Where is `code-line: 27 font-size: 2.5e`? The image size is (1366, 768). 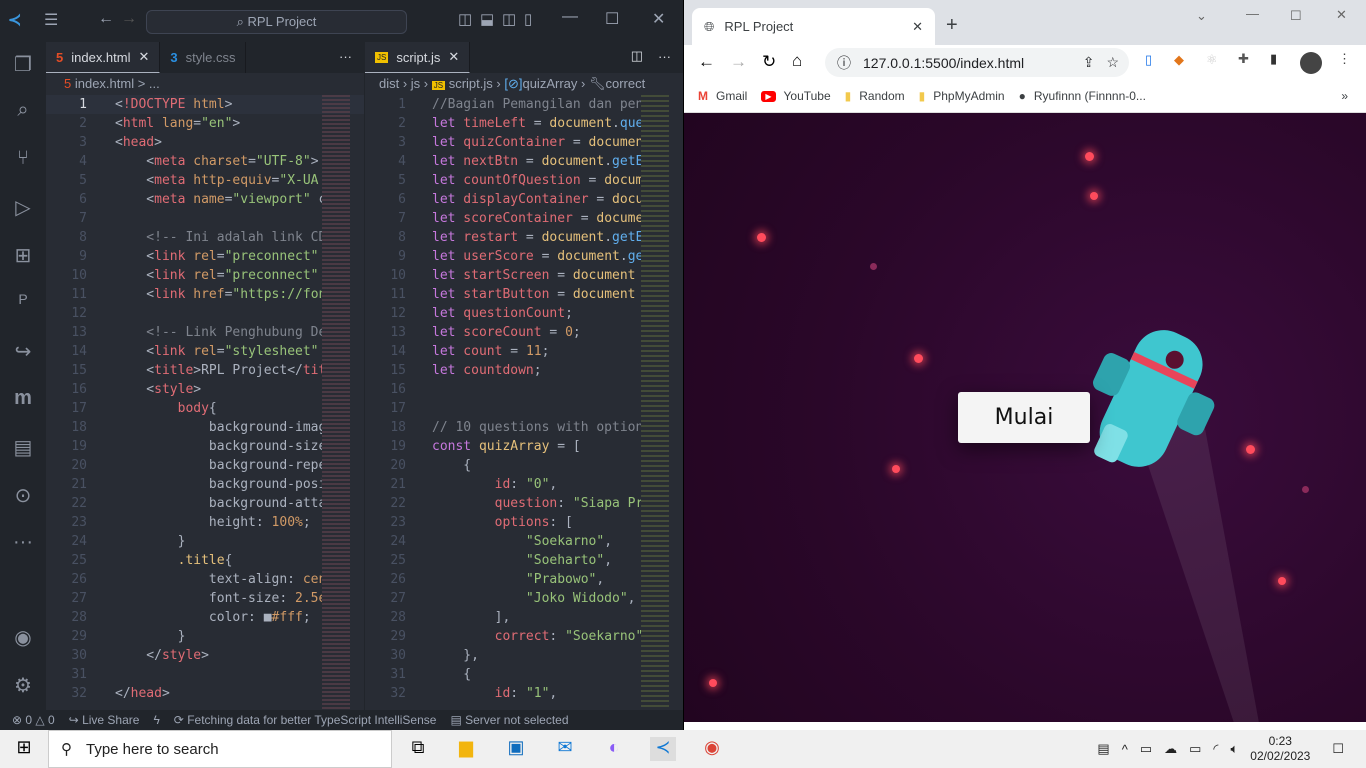 code-line: 27 font-size: 2.5e is located at coordinates (205, 598).